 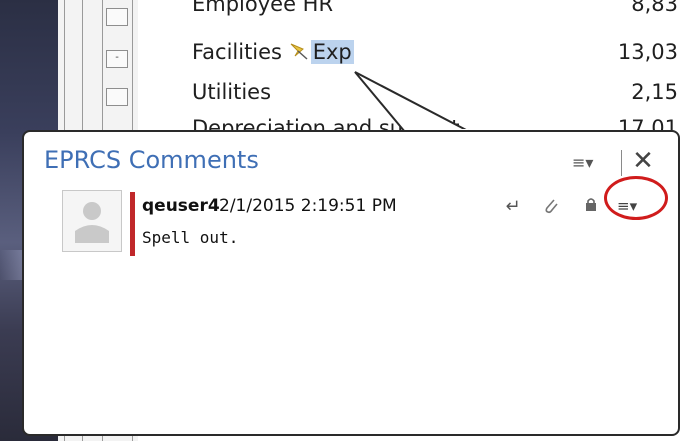 I want to click on comment-author: qeuser4, so click(x=181, y=206).